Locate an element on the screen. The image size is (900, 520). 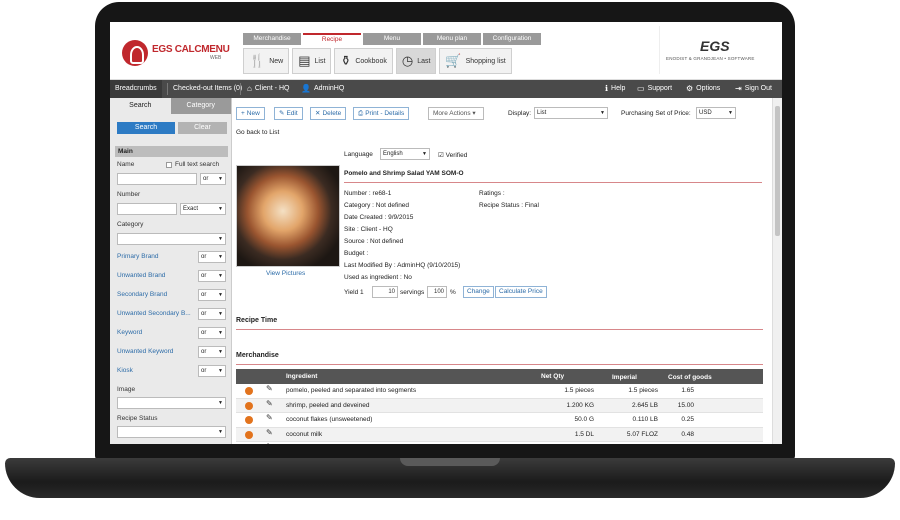
number-input is located at coordinates (147, 209).